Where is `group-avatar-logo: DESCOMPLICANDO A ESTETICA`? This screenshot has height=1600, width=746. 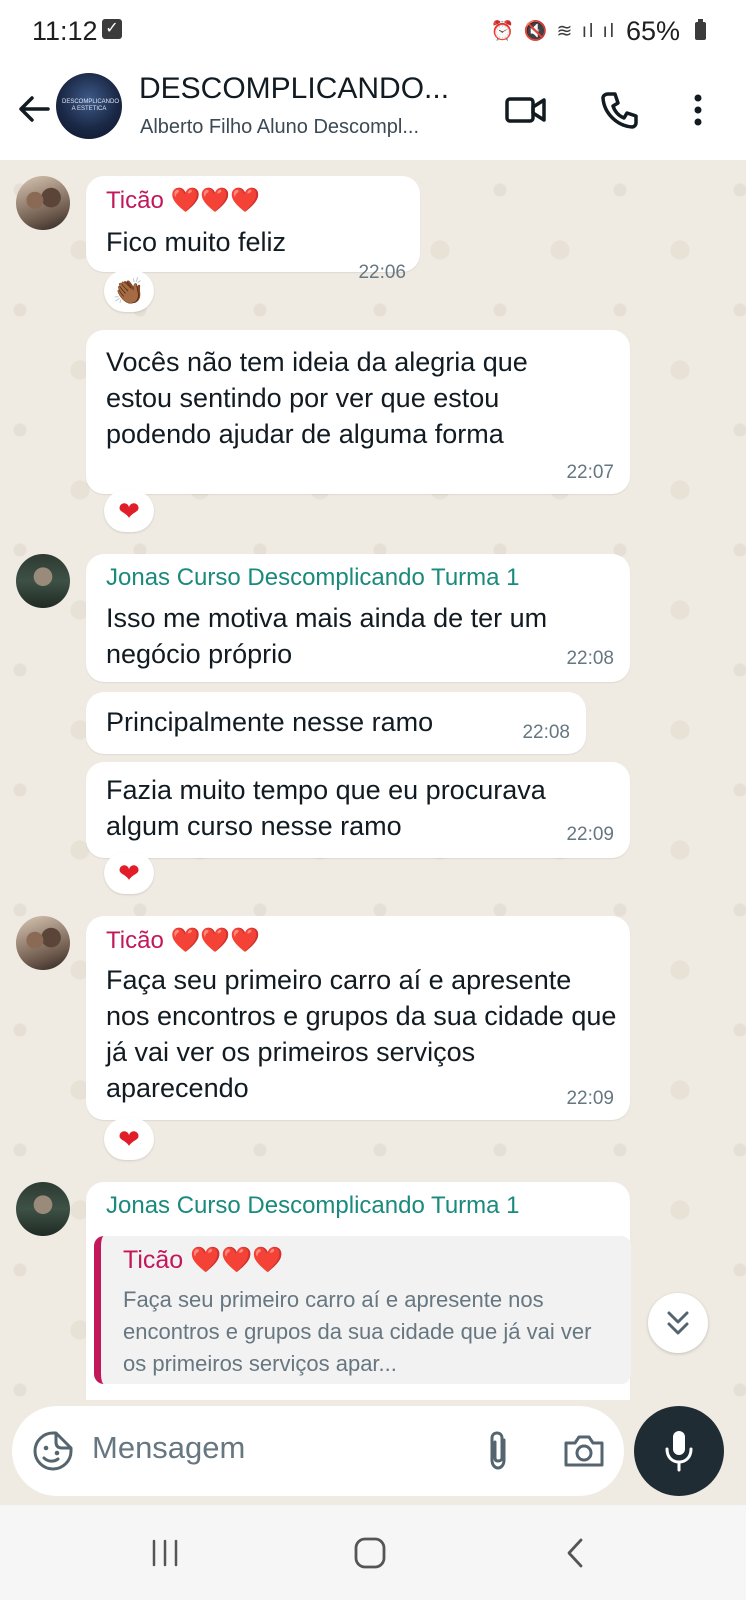 group-avatar-logo: DESCOMPLICANDO A ESTETICA is located at coordinates (91, 105).